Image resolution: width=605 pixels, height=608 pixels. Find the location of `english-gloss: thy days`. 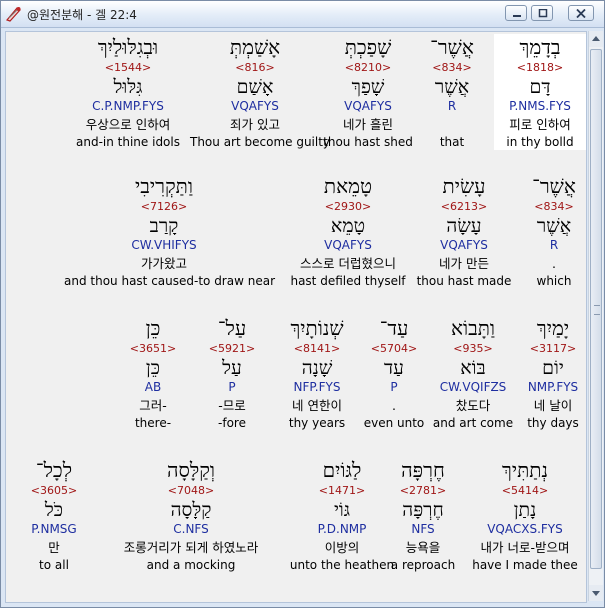

english-gloss: thy days is located at coordinates (553, 423).